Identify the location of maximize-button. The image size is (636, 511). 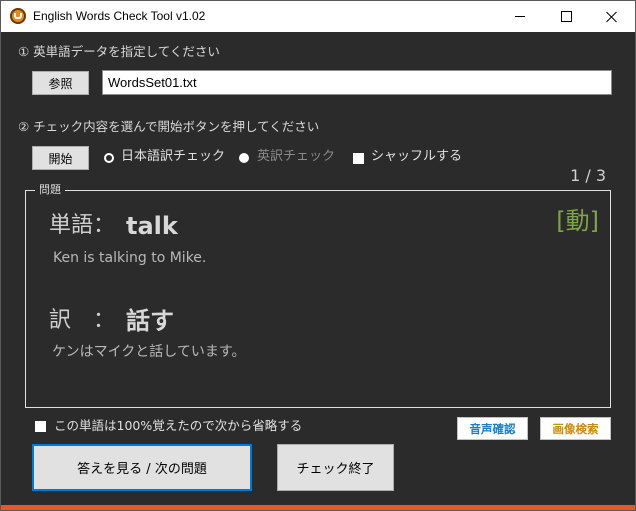
(566, 16).